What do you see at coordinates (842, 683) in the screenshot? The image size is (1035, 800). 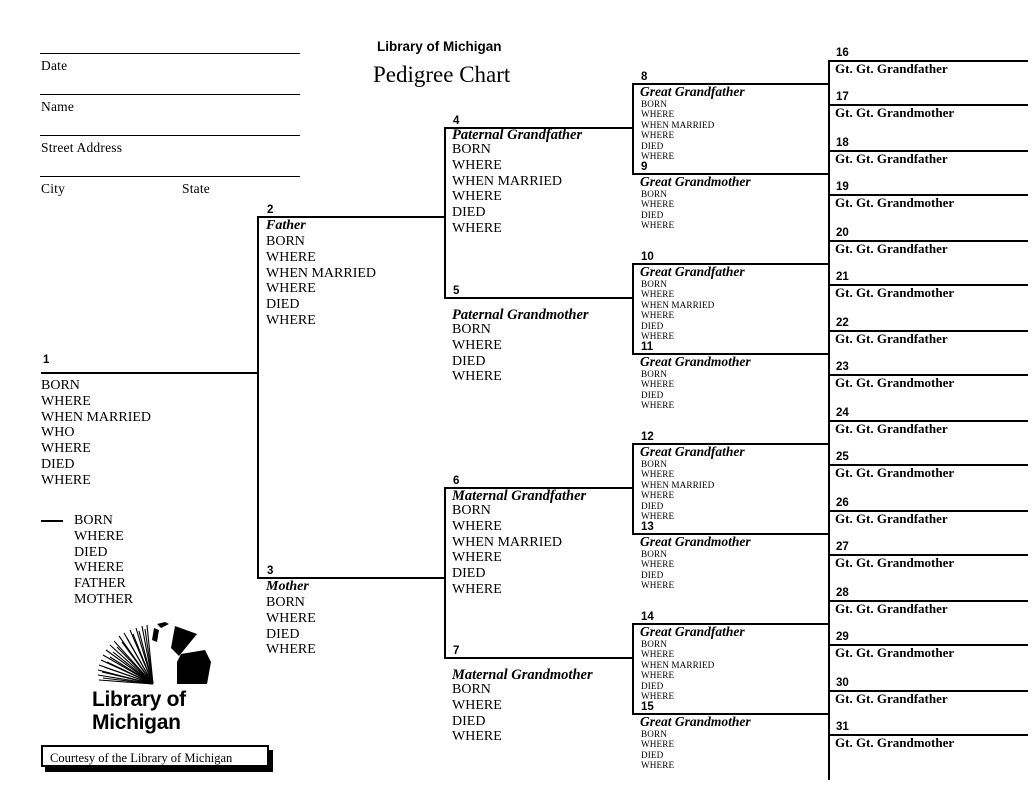 I see `person-number: 30` at bounding box center [842, 683].